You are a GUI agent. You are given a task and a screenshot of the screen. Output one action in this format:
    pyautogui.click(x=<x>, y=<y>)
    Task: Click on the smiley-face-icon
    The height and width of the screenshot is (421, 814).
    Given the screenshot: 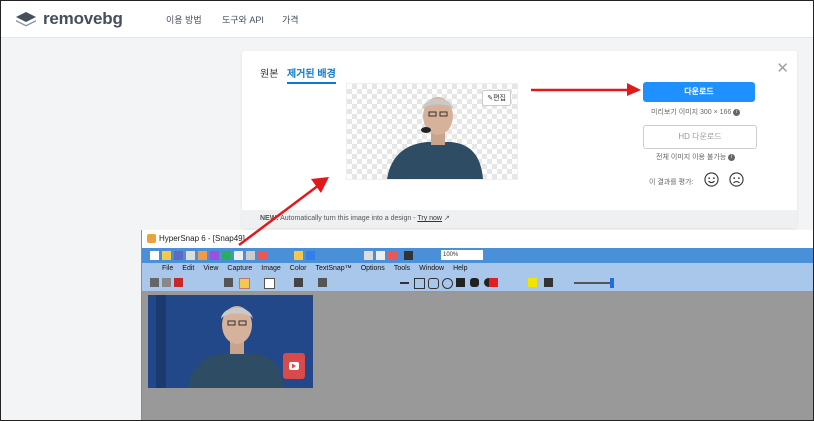 What is the action you would take?
    pyautogui.click(x=711, y=179)
    